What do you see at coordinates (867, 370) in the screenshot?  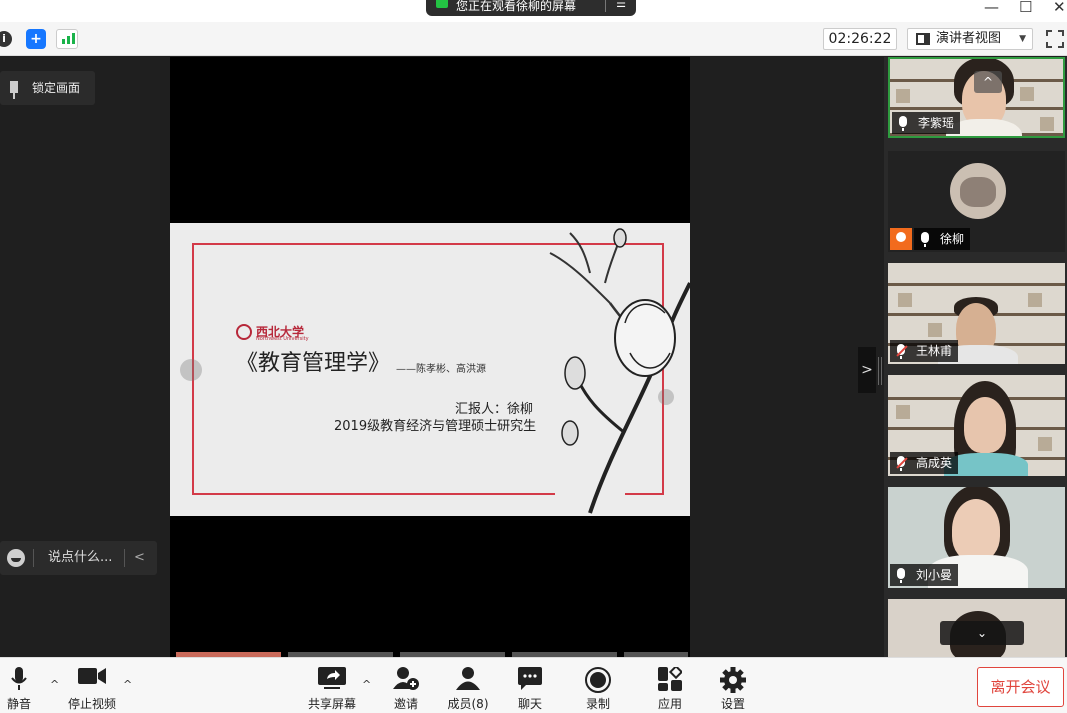 I see `collapse-gallery-button: >` at bounding box center [867, 370].